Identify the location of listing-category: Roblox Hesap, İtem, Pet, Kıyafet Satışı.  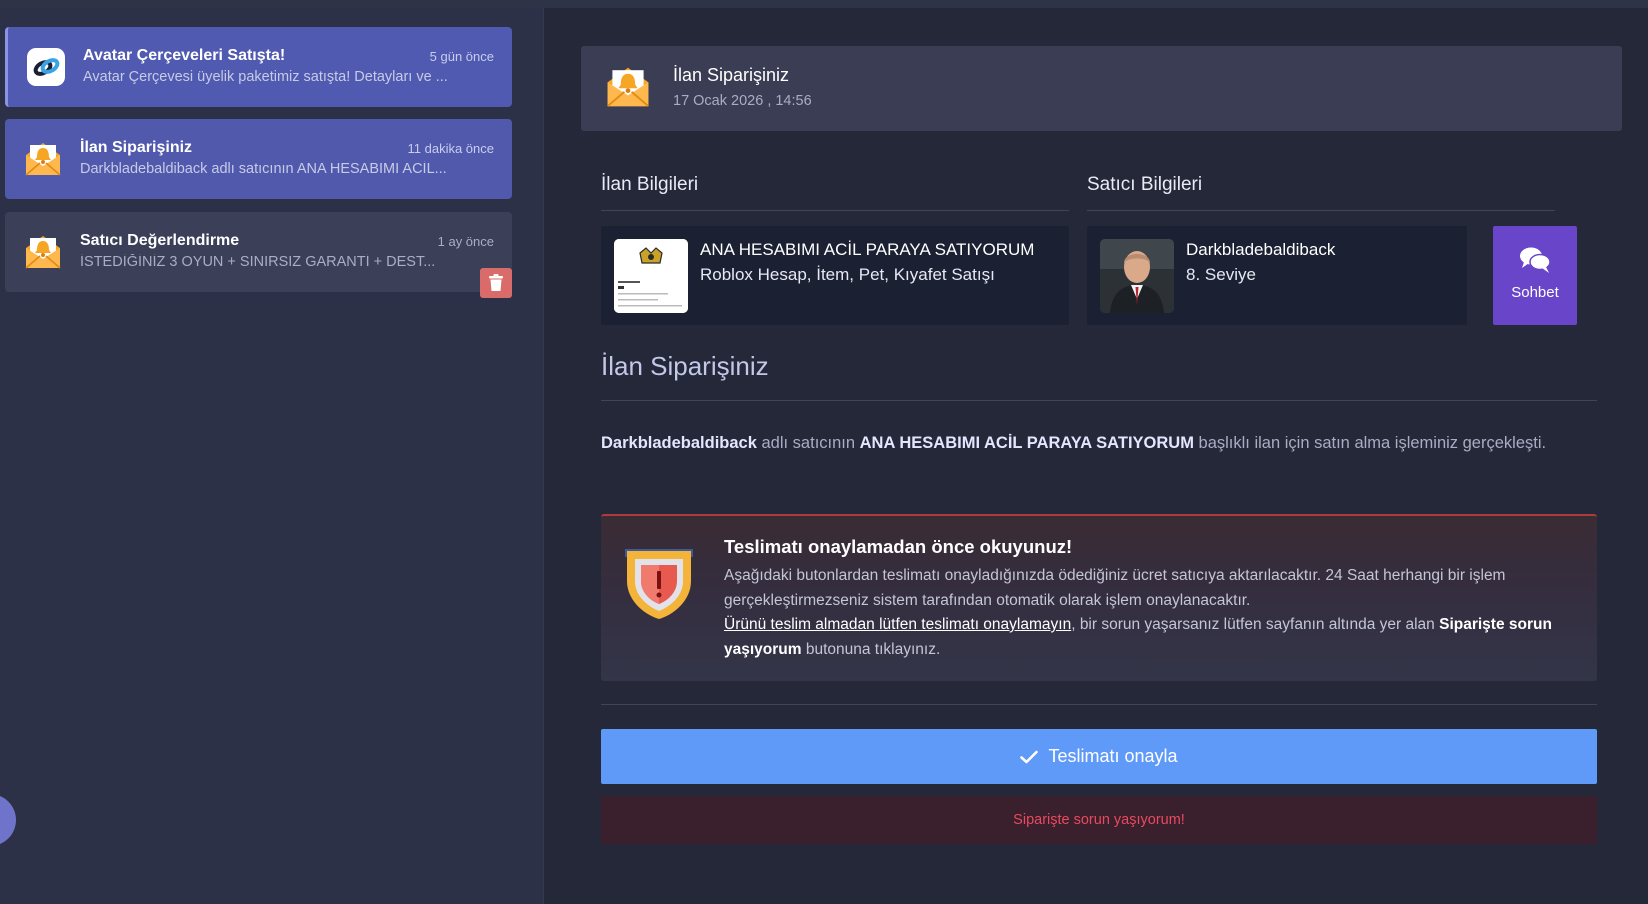
(847, 274).